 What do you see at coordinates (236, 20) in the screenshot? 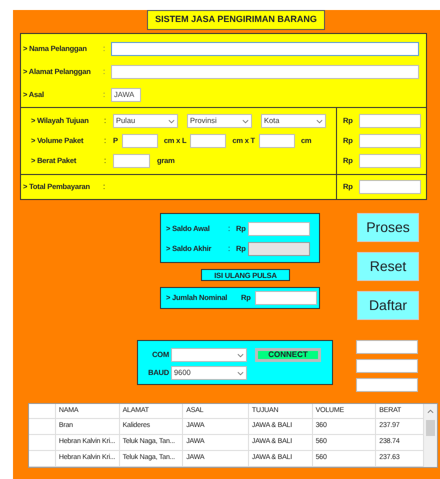
I see `form-title: SISTEM JASA PENGIRIMAN BARANG` at bounding box center [236, 20].